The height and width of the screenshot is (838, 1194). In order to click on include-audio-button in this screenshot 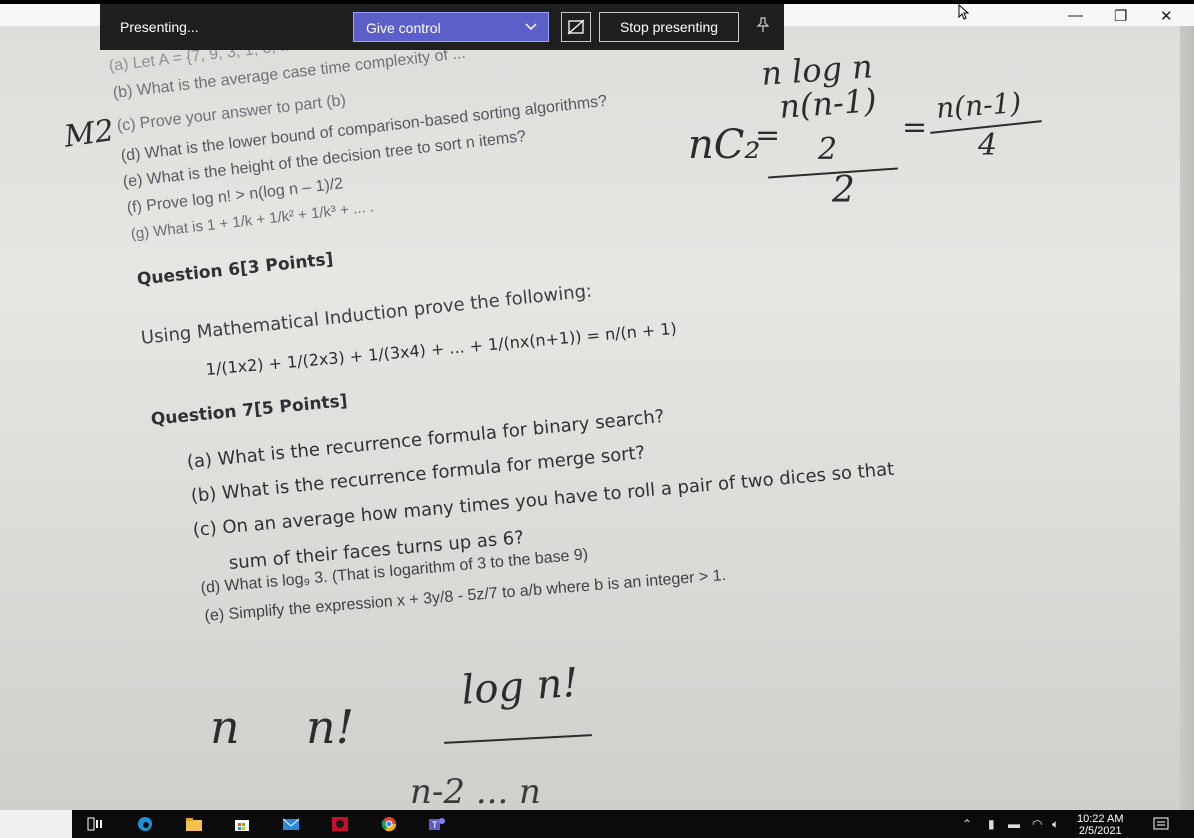, I will do `click(576, 27)`.